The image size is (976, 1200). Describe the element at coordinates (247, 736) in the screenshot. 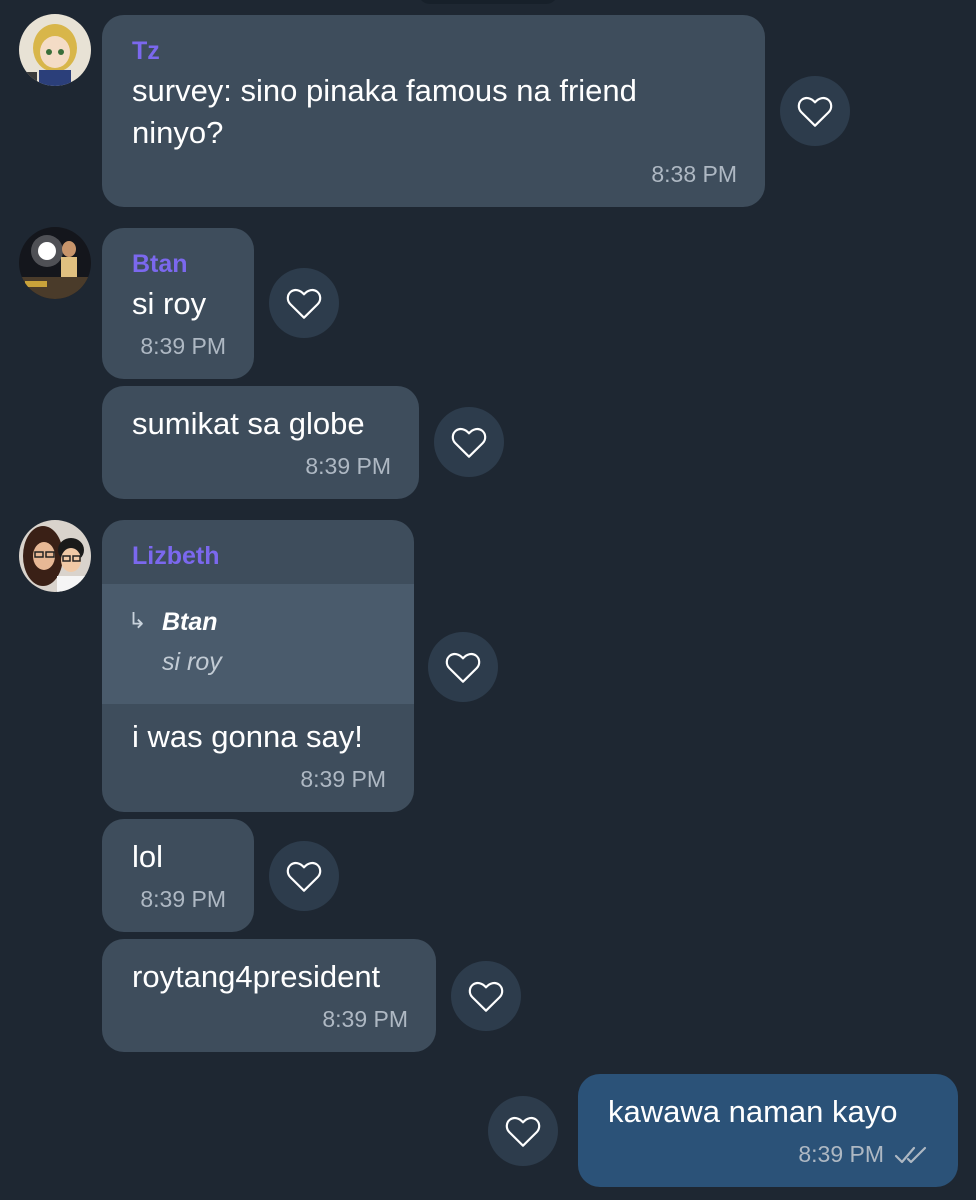

I see `message-text: i was gonna say!` at that location.